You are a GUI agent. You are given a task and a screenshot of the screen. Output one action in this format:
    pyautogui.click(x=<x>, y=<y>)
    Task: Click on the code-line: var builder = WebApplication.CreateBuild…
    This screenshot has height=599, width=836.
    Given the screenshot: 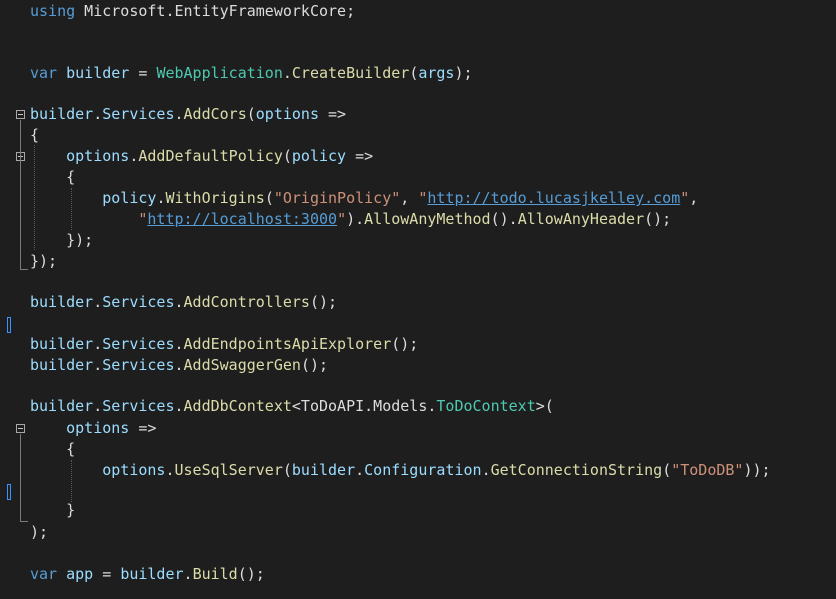 What is the action you would take?
    pyautogui.click(x=251, y=73)
    